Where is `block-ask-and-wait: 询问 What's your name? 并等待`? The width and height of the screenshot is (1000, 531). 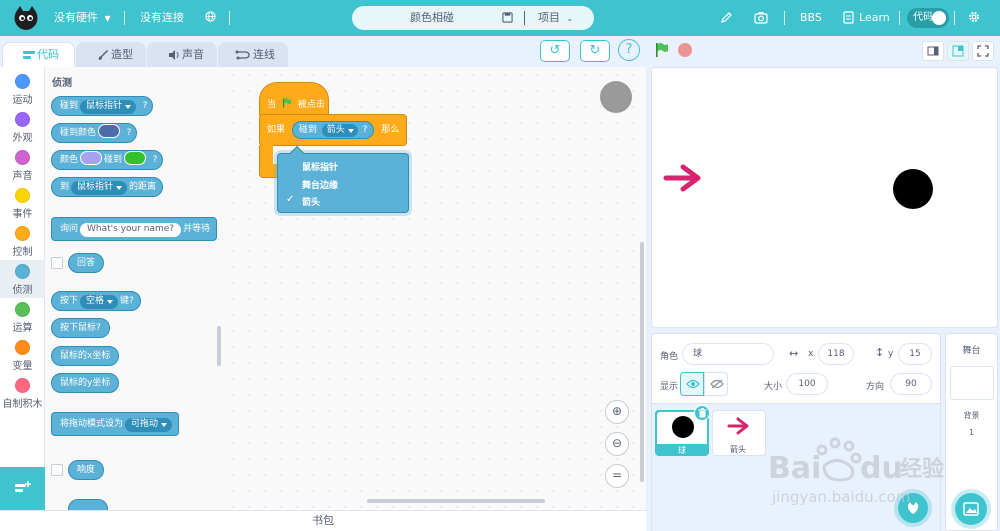 block-ask-and-wait: 询问 What's your name? 并等待 is located at coordinates (134, 229).